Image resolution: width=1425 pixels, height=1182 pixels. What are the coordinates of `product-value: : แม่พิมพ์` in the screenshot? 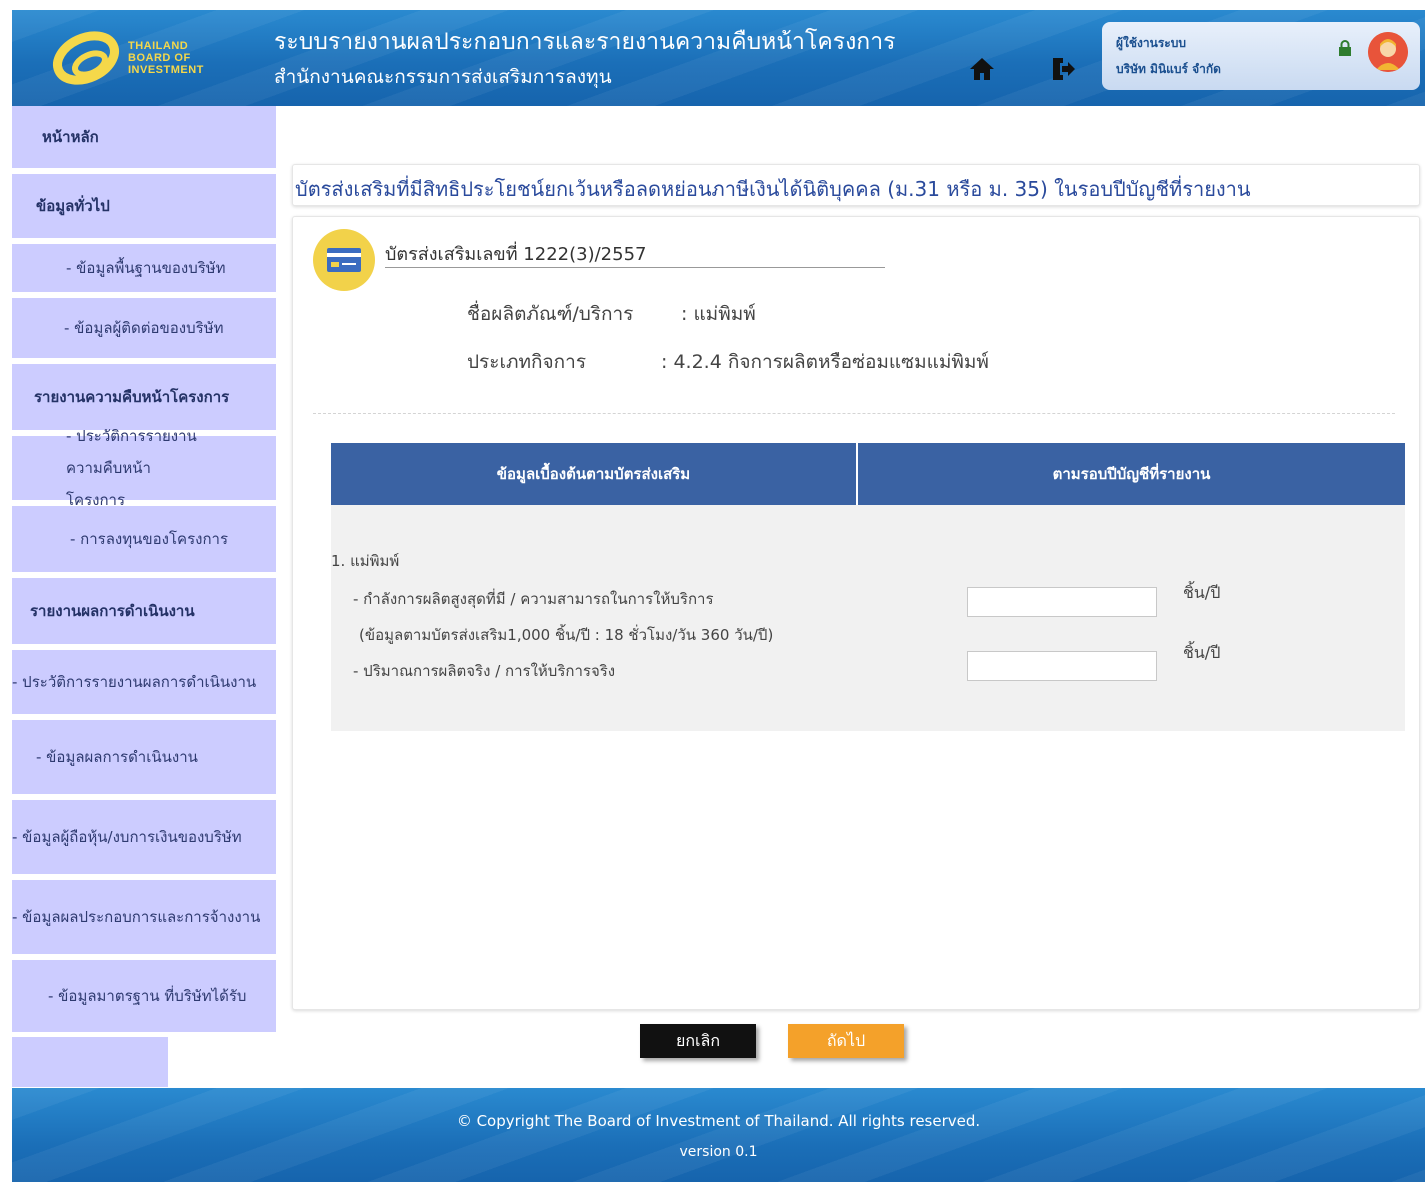 It's located at (718, 314).